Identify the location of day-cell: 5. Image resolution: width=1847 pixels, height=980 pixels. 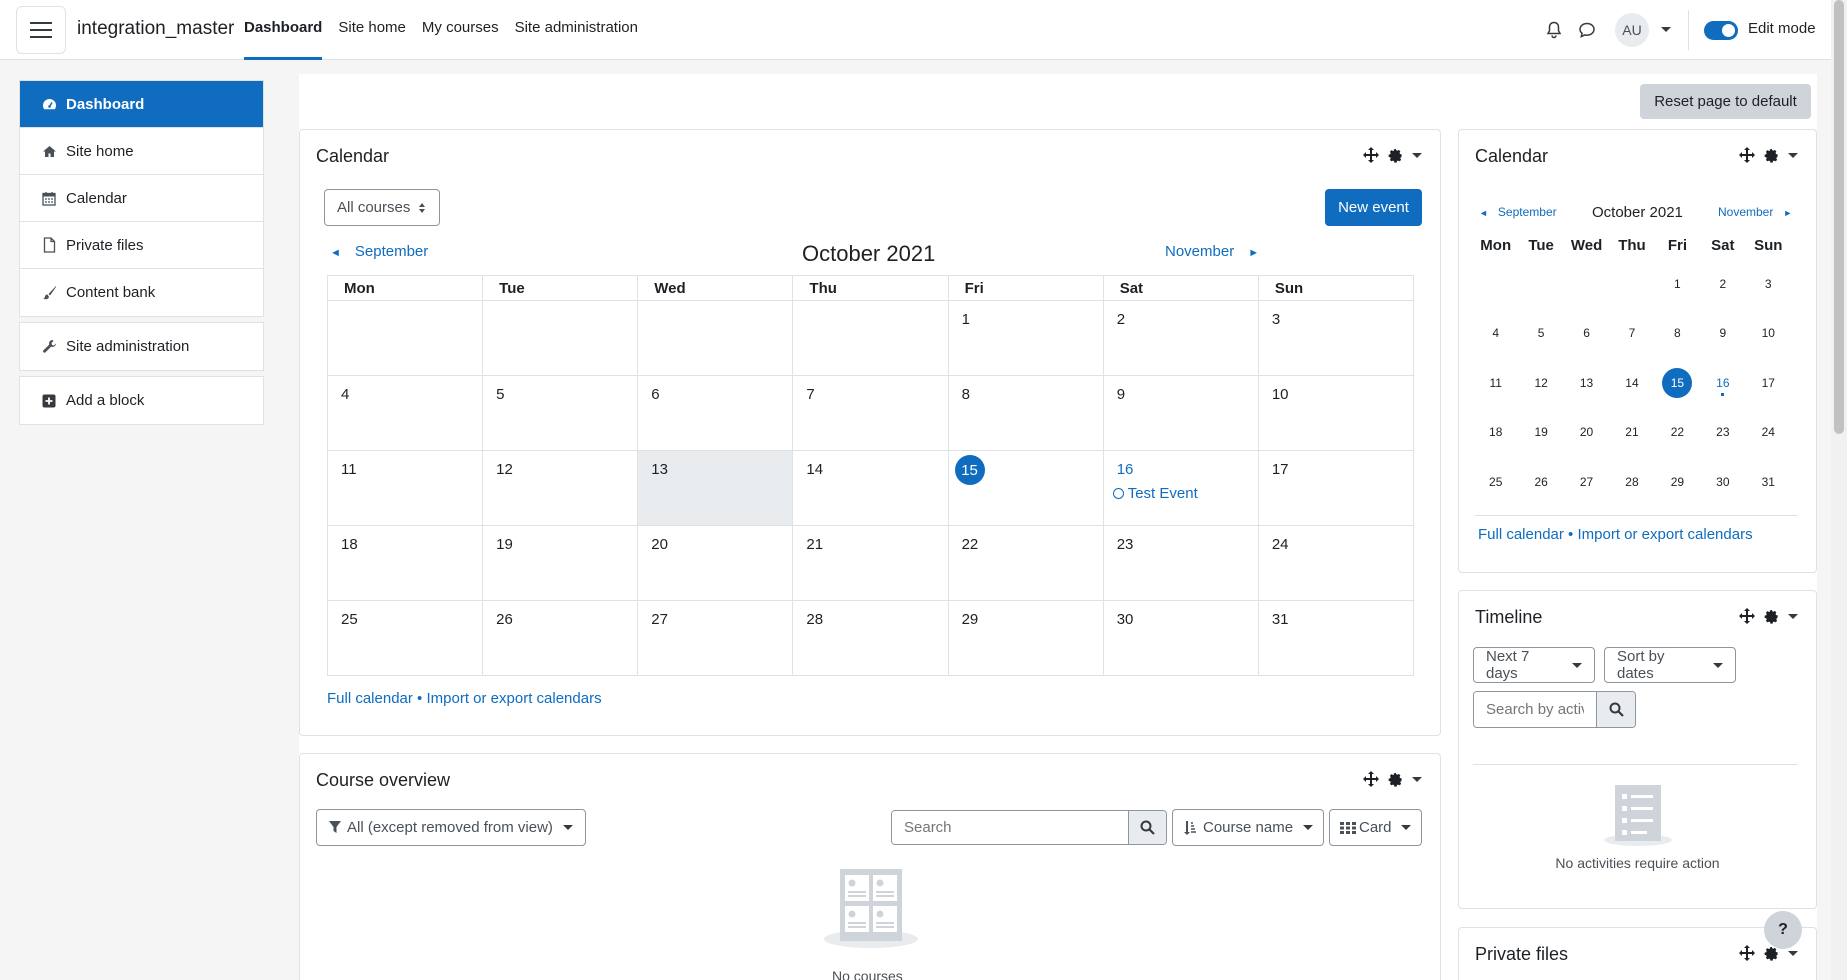
(560, 413).